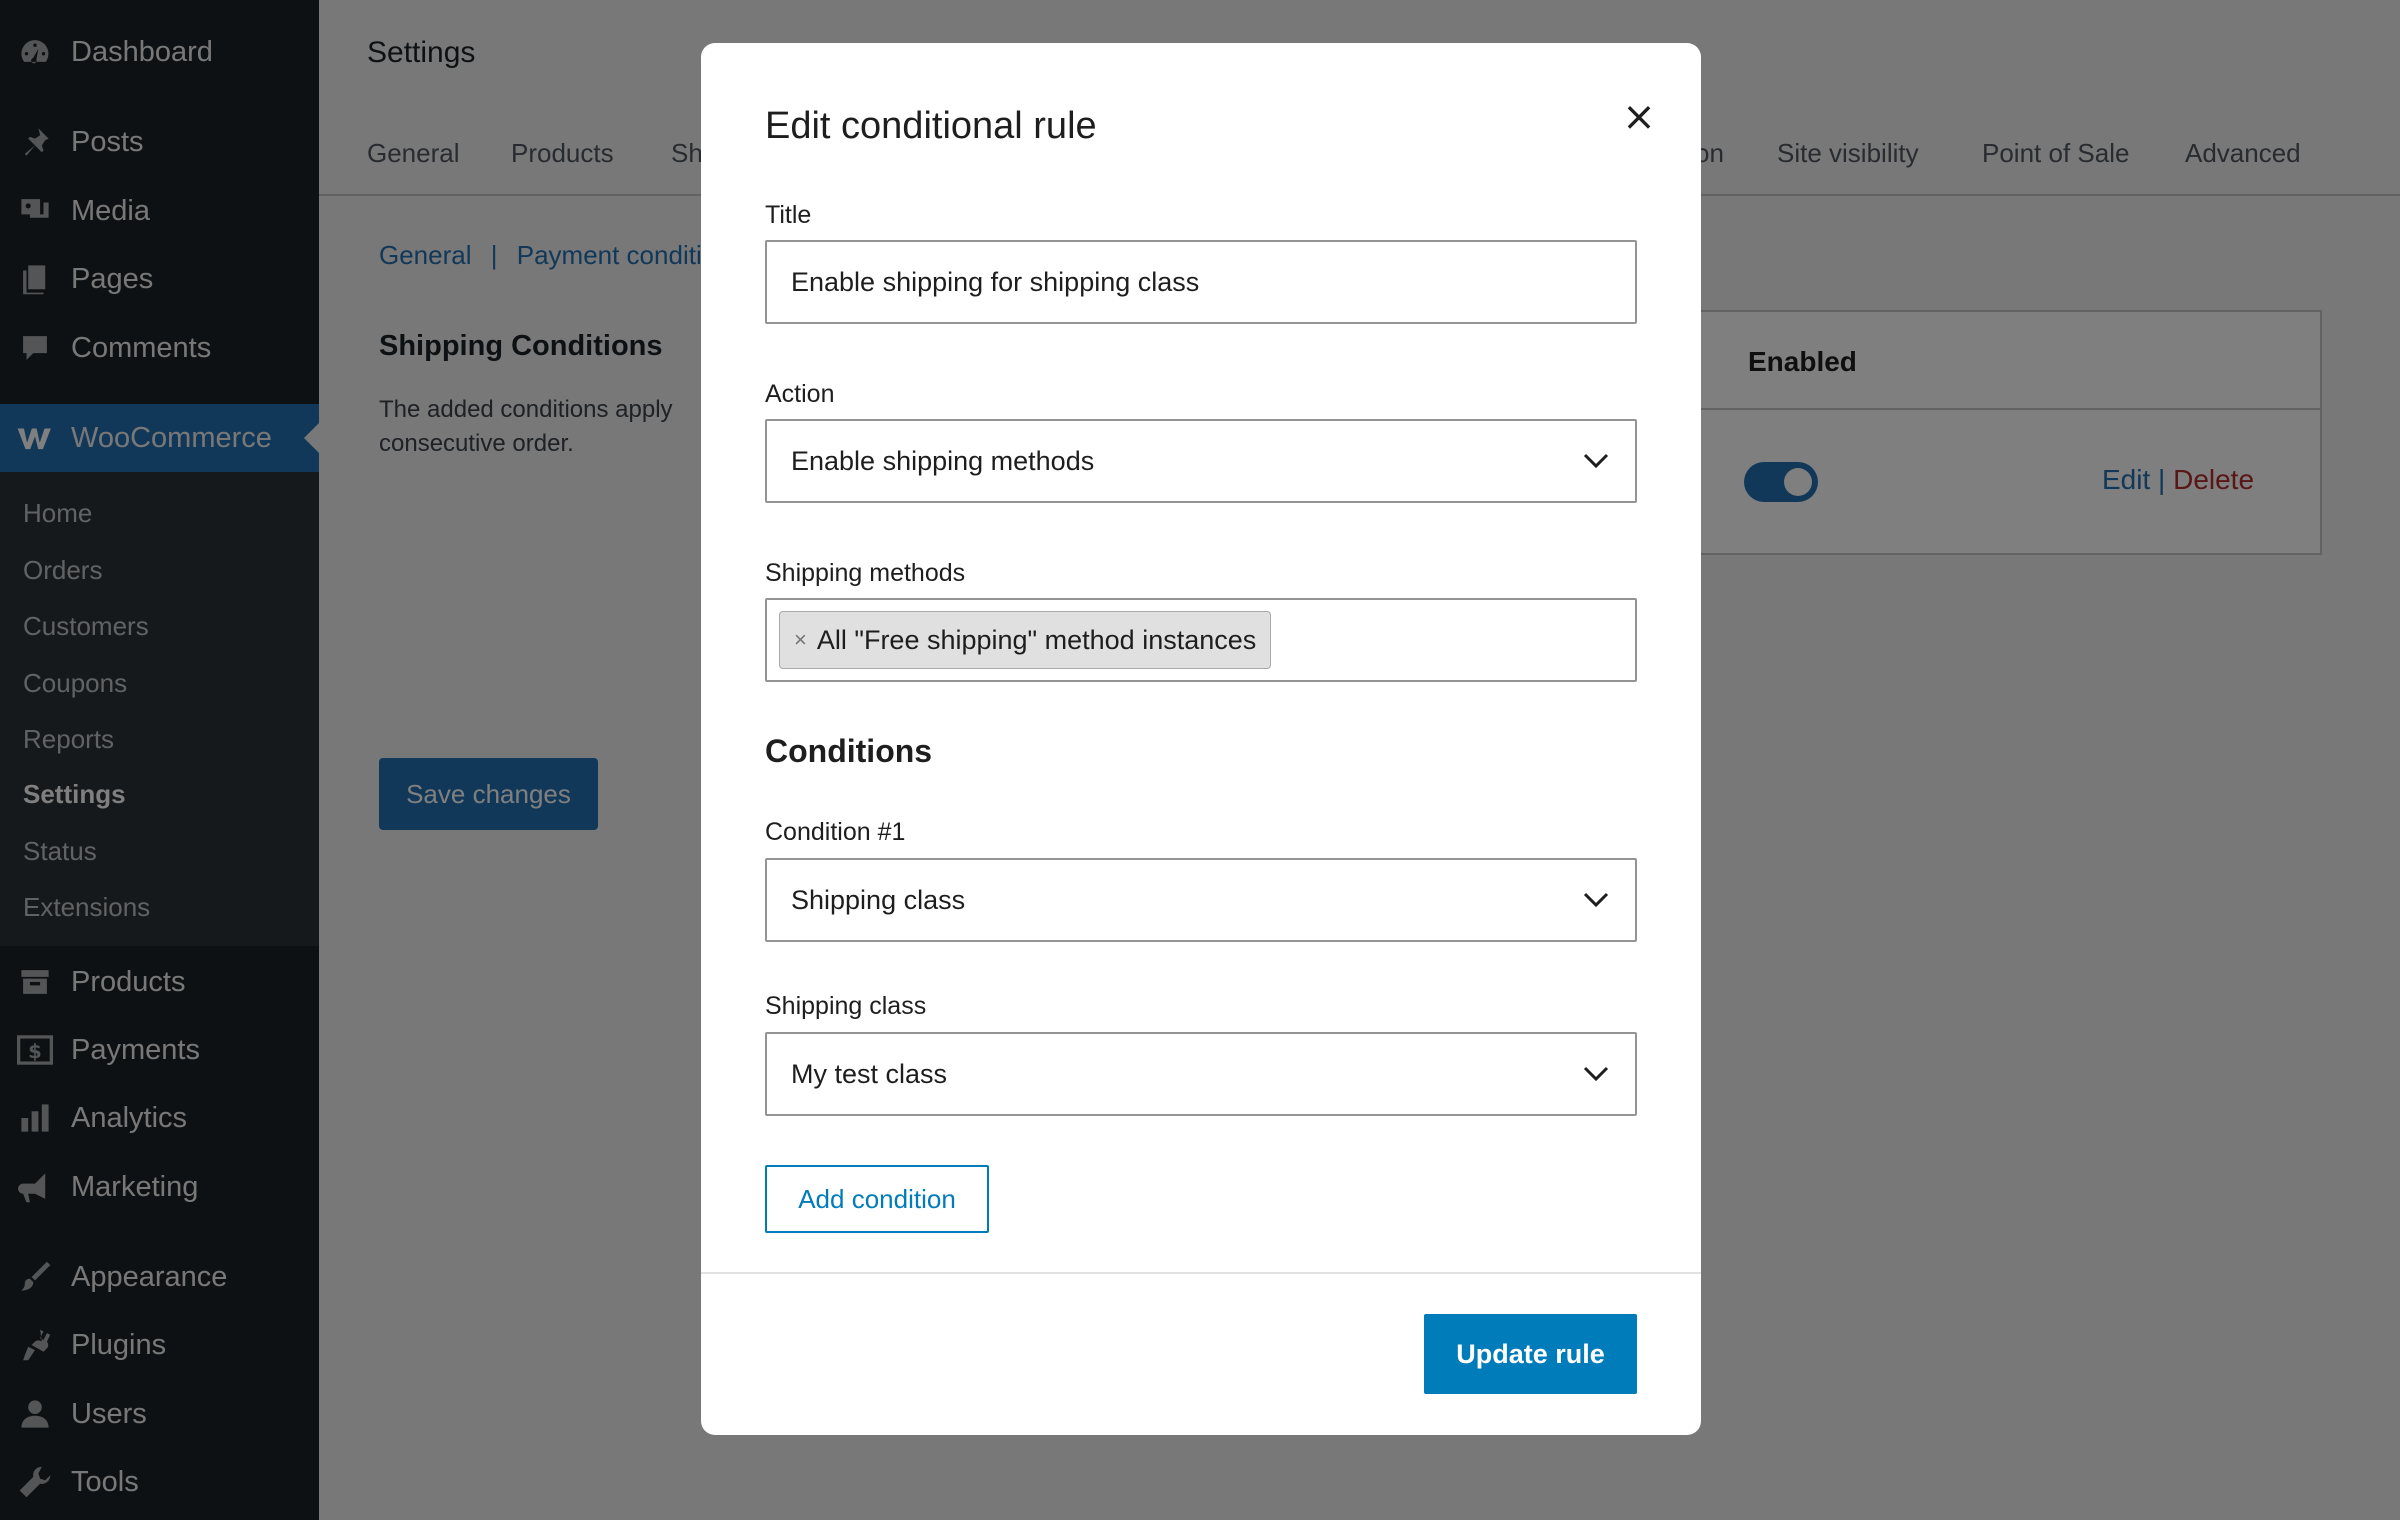 This screenshot has width=2400, height=1520. I want to click on shipping-class-value: My test class, so click(869, 1073).